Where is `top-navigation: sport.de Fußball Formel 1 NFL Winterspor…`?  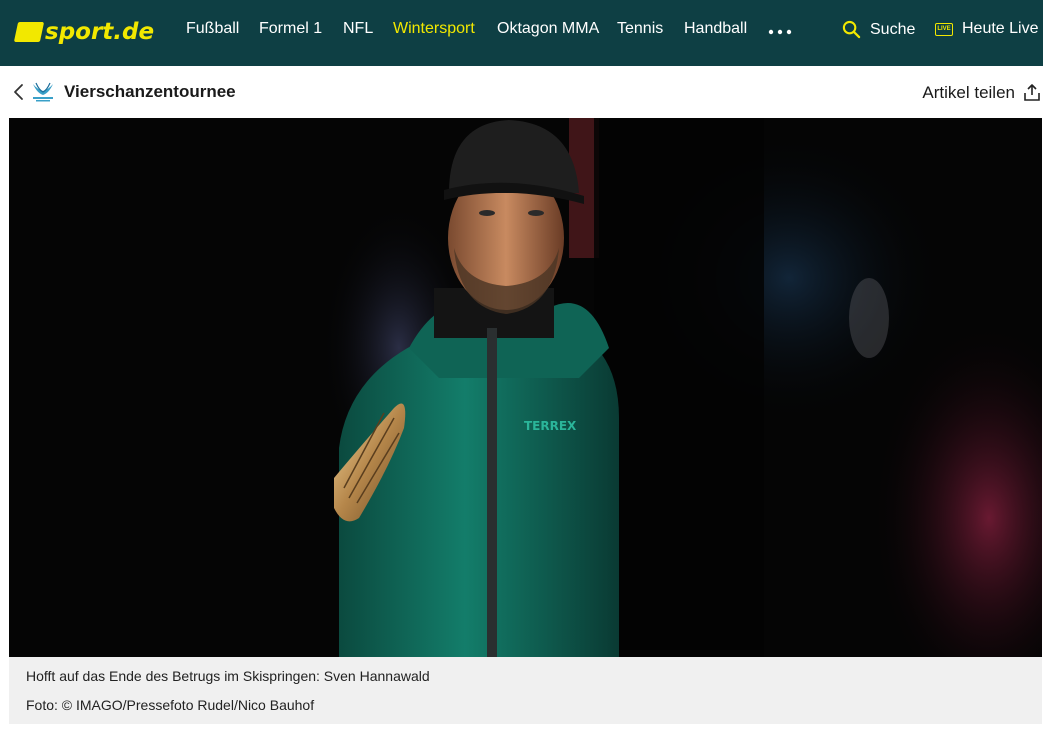 top-navigation: sport.de Fußball Formel 1 NFL Winterspor… is located at coordinates (521, 33).